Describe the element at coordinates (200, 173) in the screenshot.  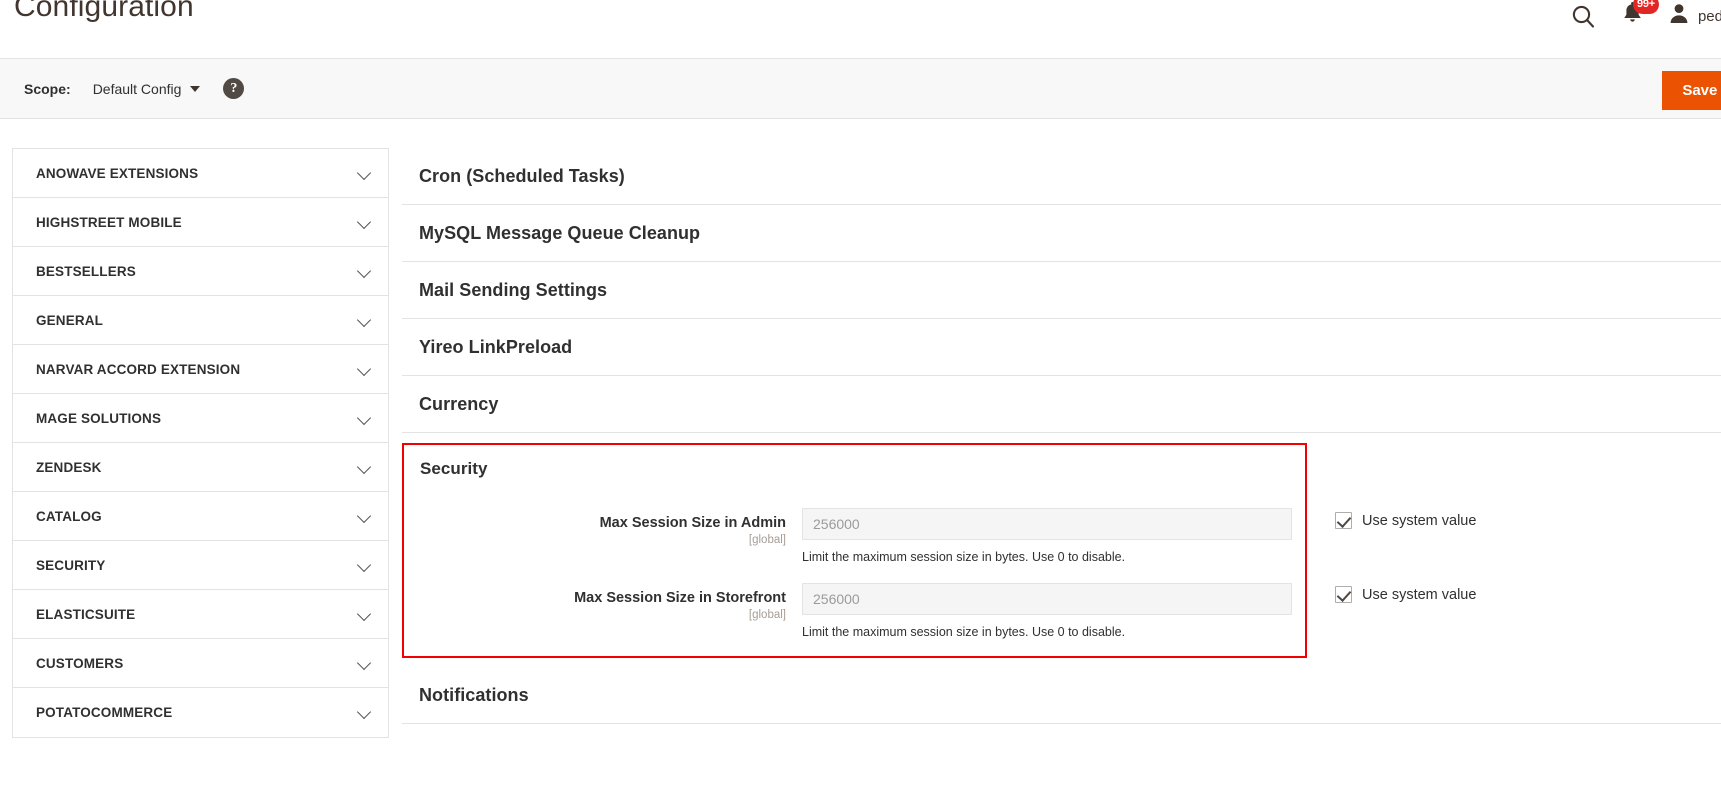
I see `sidebar-item-anowave-extensions: ANOWAVE EXTENSIONS` at that location.